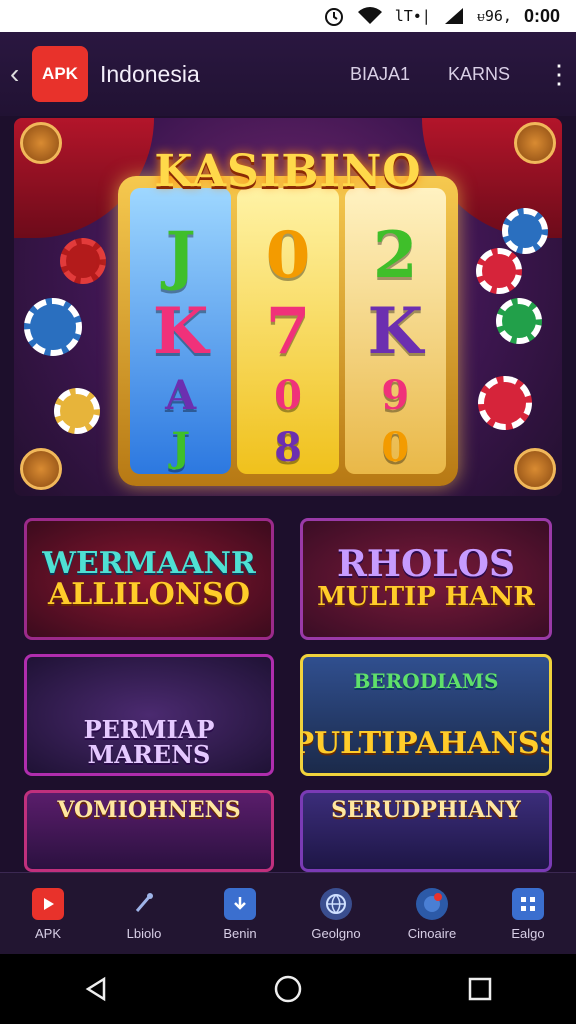  What do you see at coordinates (412, 16) in the screenshot?
I see `carrier-text: lT∙|` at bounding box center [412, 16].